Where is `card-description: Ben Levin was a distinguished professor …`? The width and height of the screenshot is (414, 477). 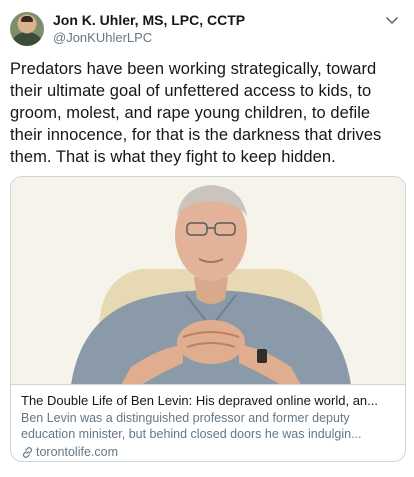 card-description: Ben Levin was a distinguished professor … is located at coordinates (191, 426).